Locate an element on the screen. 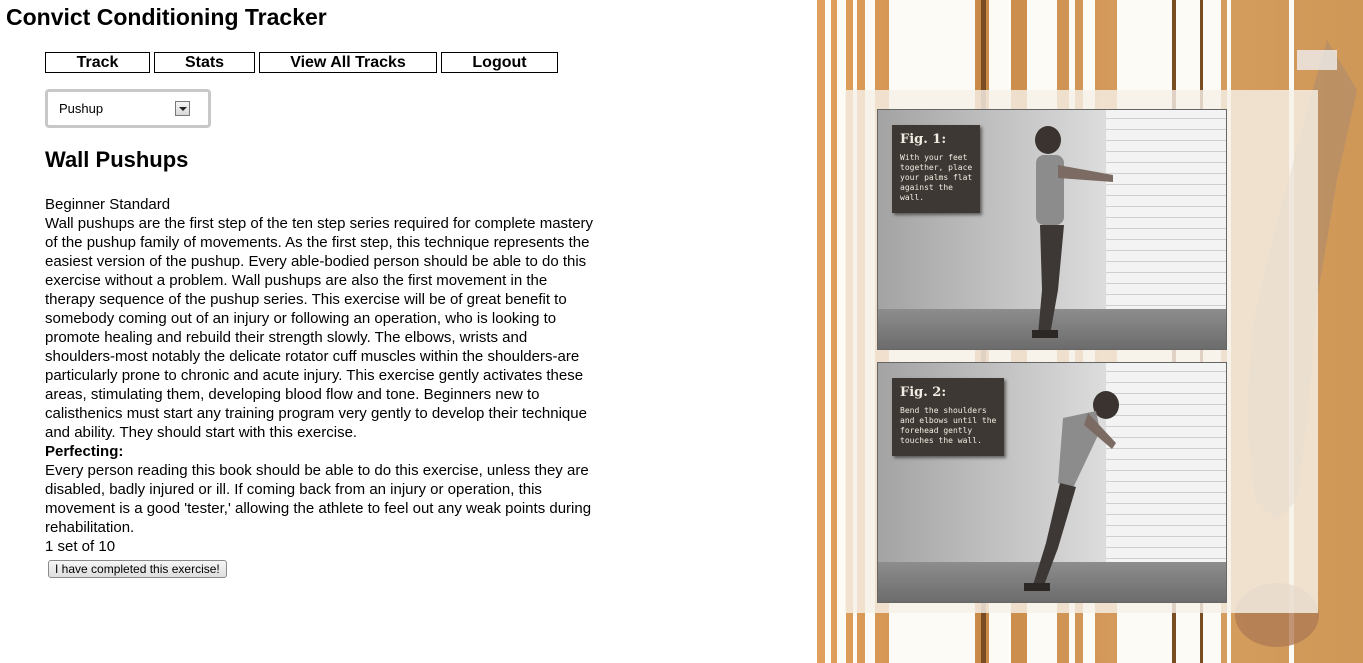 The width and height of the screenshot is (1363, 663). figure-2-person is located at coordinates (1071, 491).